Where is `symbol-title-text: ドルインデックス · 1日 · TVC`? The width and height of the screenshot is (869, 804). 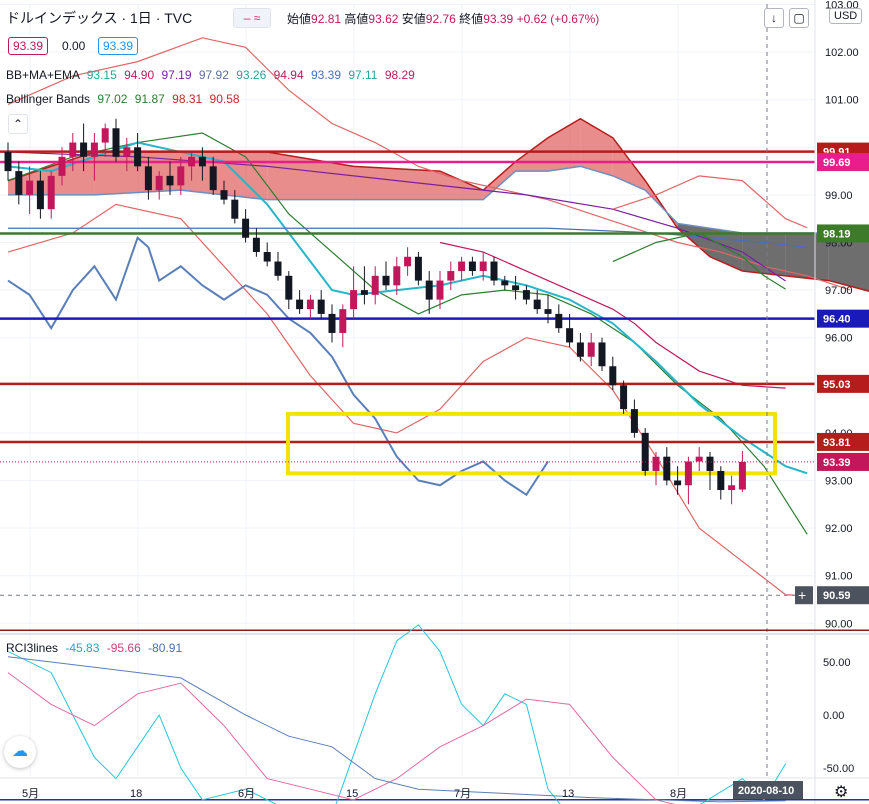
symbol-title-text: ドルインデックス · 1日 · TVC is located at coordinates (99, 18).